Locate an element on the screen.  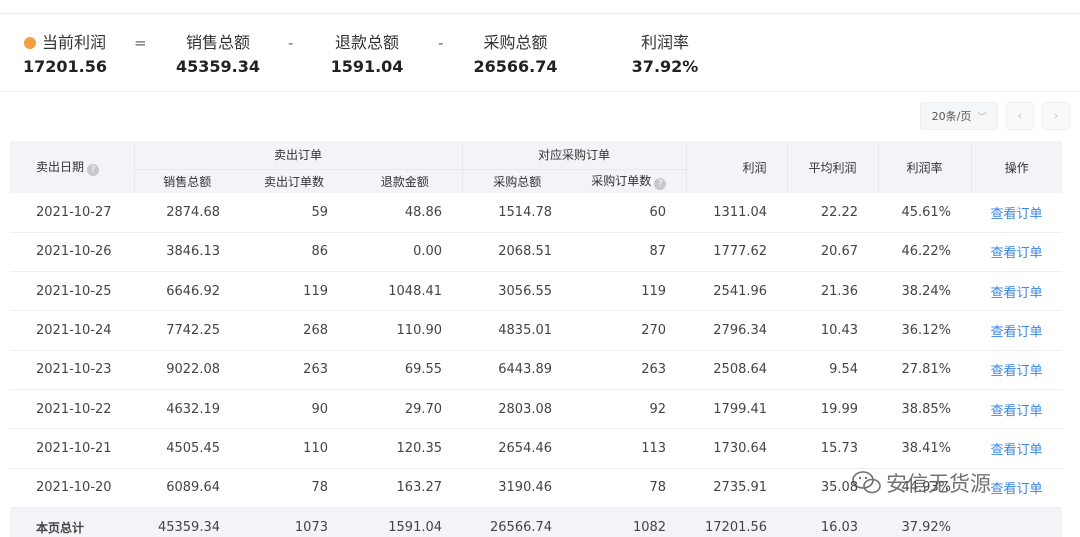
cell-pcount: 263 is located at coordinates (629, 370).